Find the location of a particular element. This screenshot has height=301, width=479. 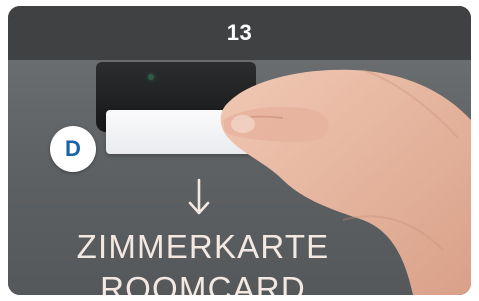

reader-led-icon is located at coordinates (151, 77).